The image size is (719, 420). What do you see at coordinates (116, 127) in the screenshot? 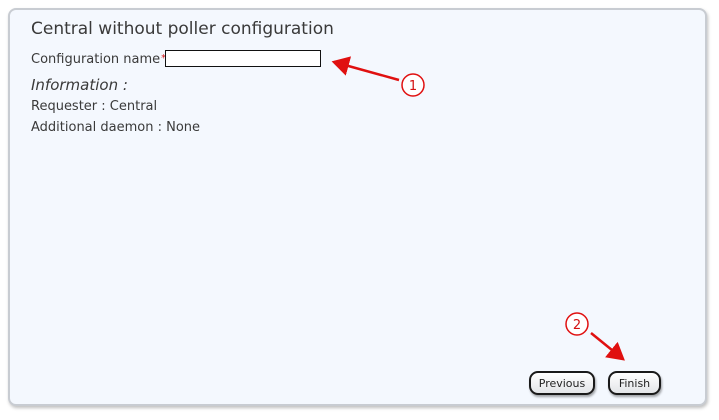
I see `additional-daemon-info: Additional daemon : None` at bounding box center [116, 127].